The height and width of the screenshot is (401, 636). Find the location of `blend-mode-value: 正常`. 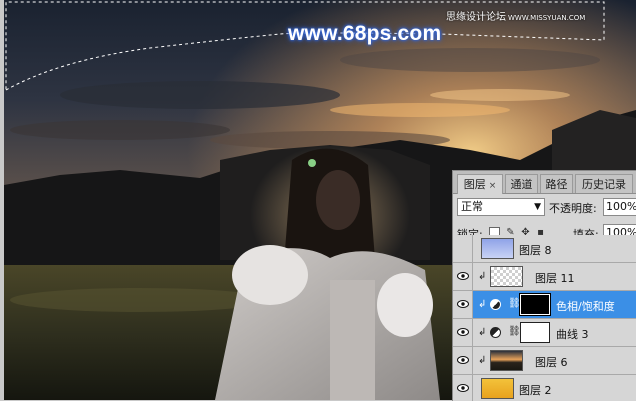

blend-mode-value: 正常 is located at coordinates (472, 206).